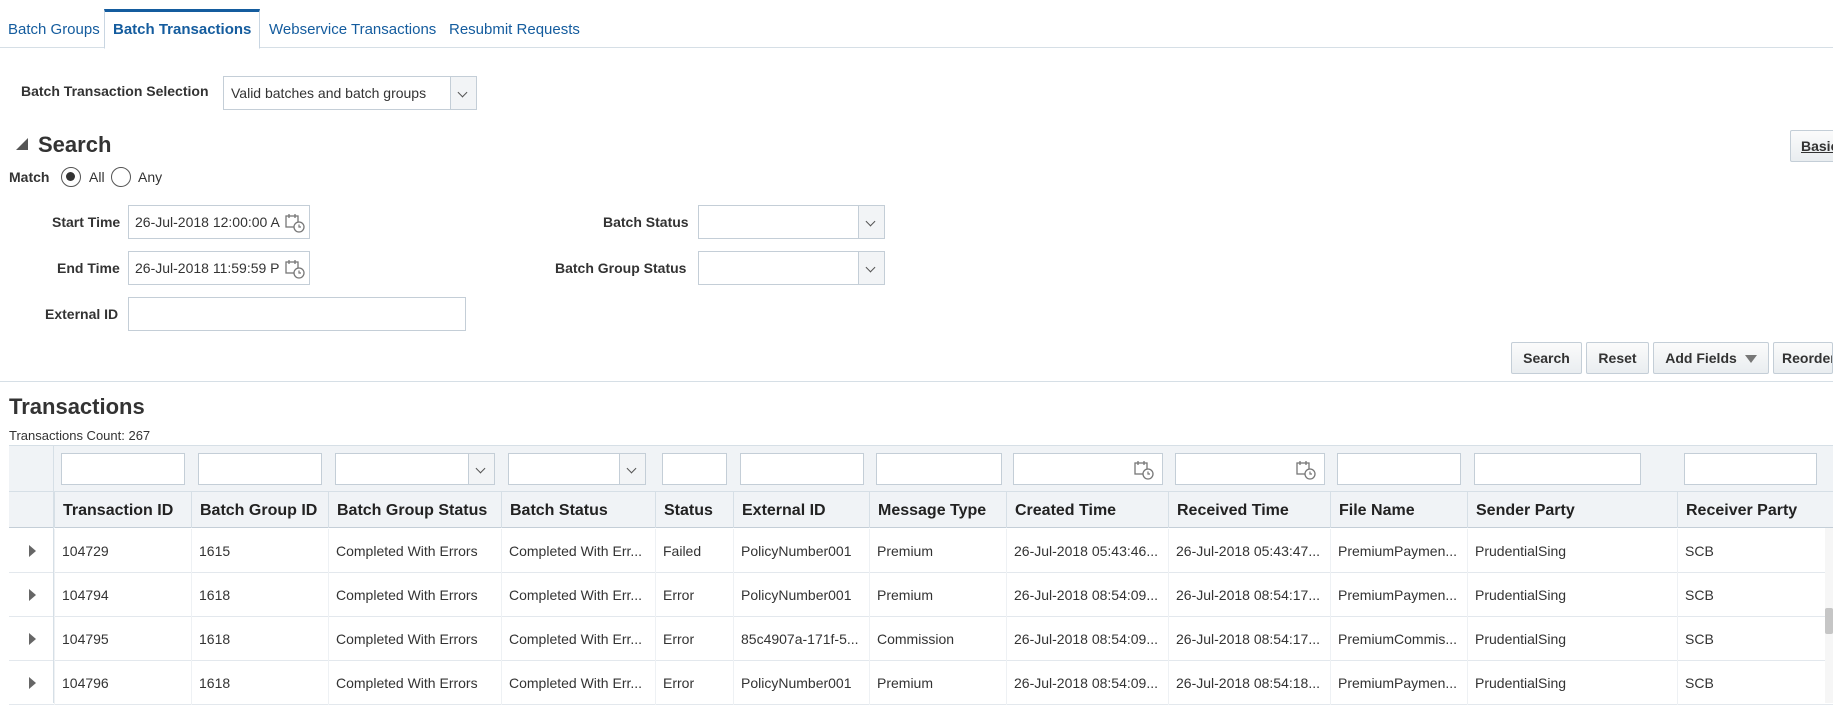 This screenshot has height=705, width=1833. What do you see at coordinates (1750, 469) in the screenshot?
I see `filter-receiver-party` at bounding box center [1750, 469].